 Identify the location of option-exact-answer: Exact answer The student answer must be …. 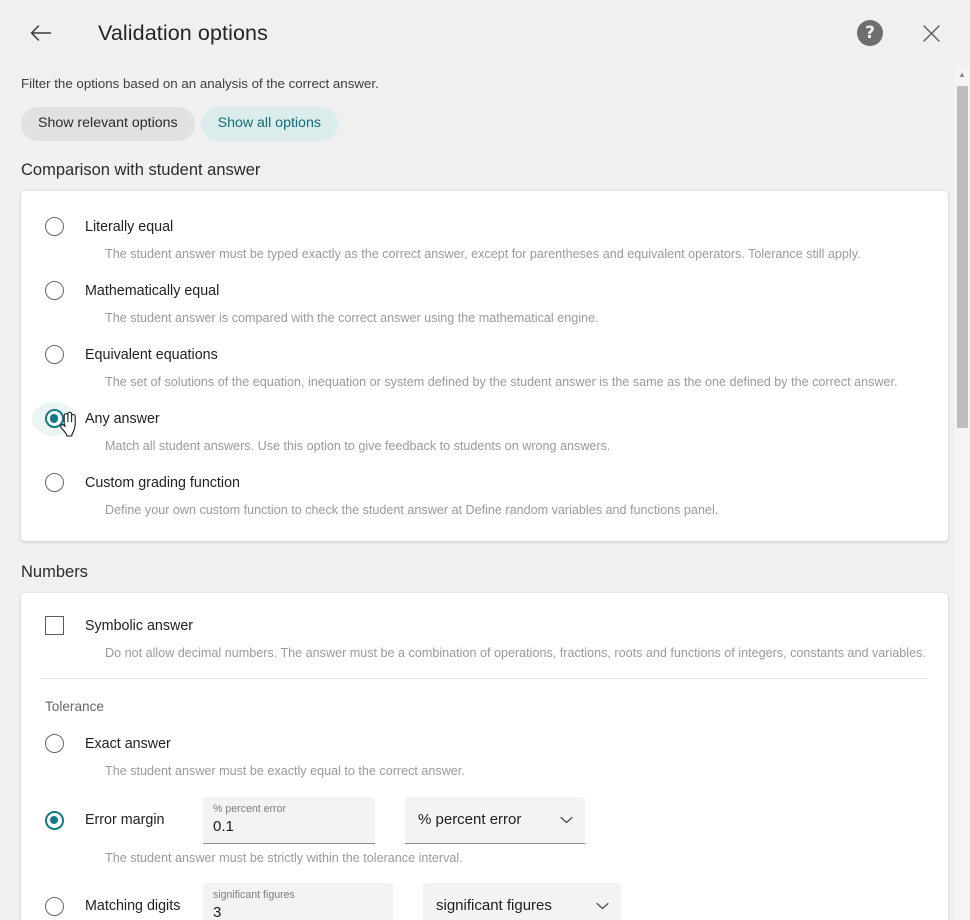
(484, 754).